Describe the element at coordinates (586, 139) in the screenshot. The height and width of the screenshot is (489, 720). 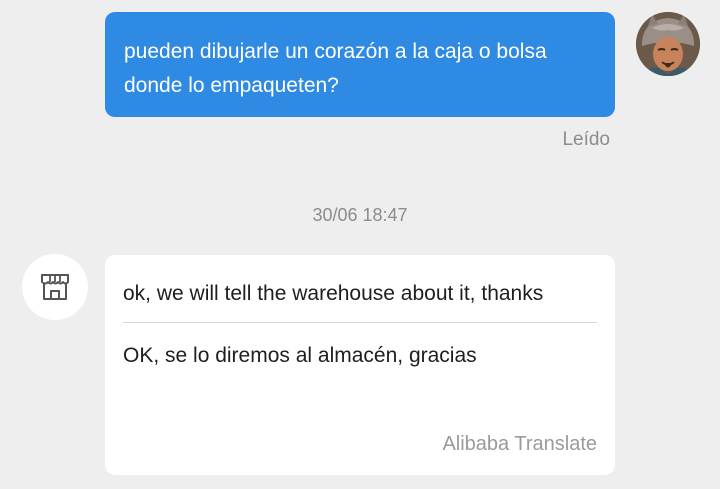
I see `read-status: Leído` at that location.